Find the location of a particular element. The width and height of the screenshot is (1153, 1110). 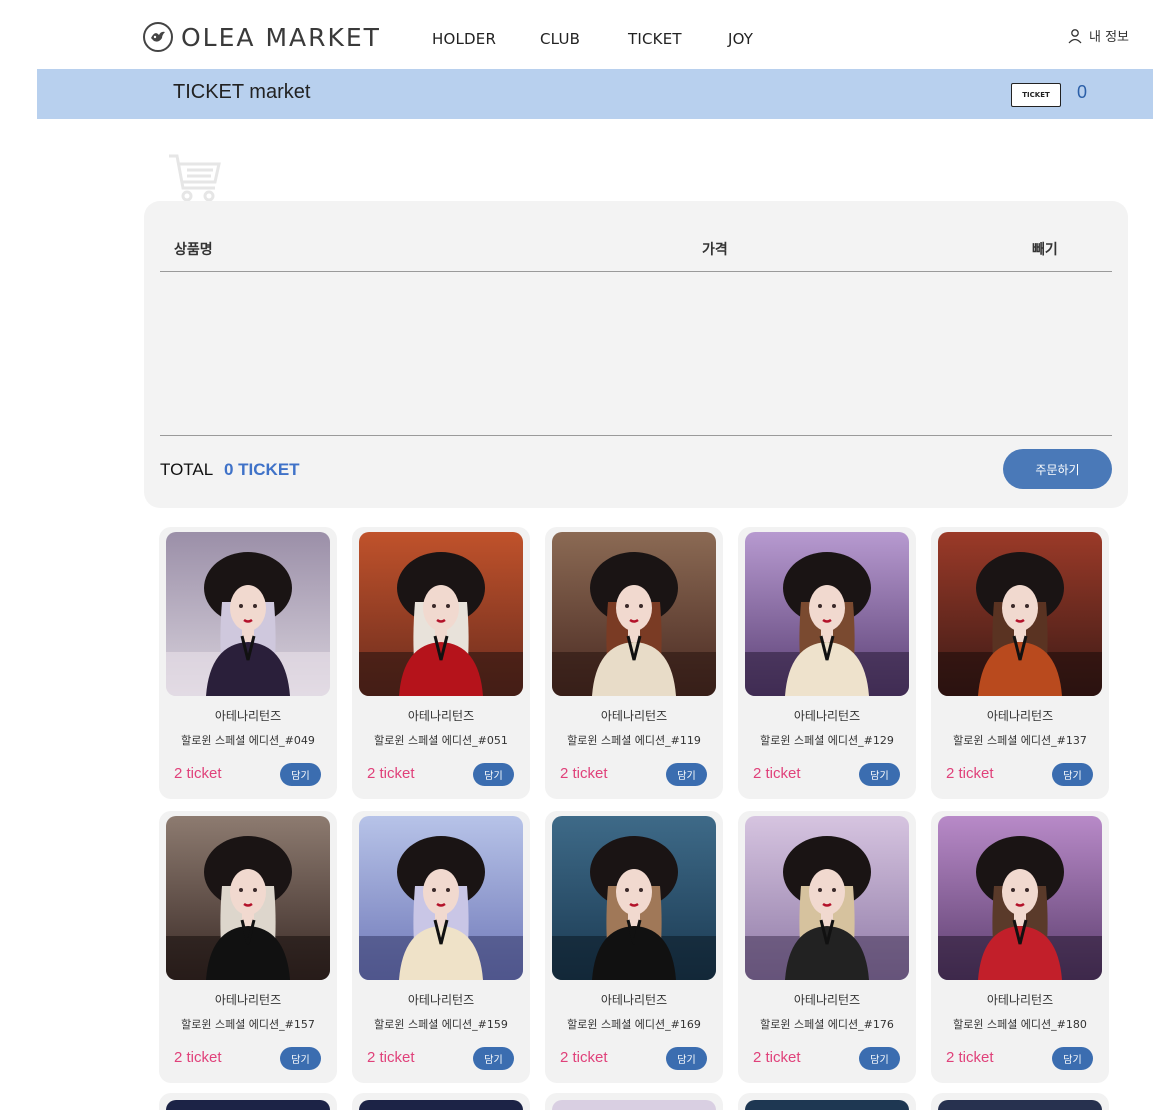

top-navigation: OLEA MARKET HOLDER CLUB TICKET JOY 내 정보 is located at coordinates (576, 35).